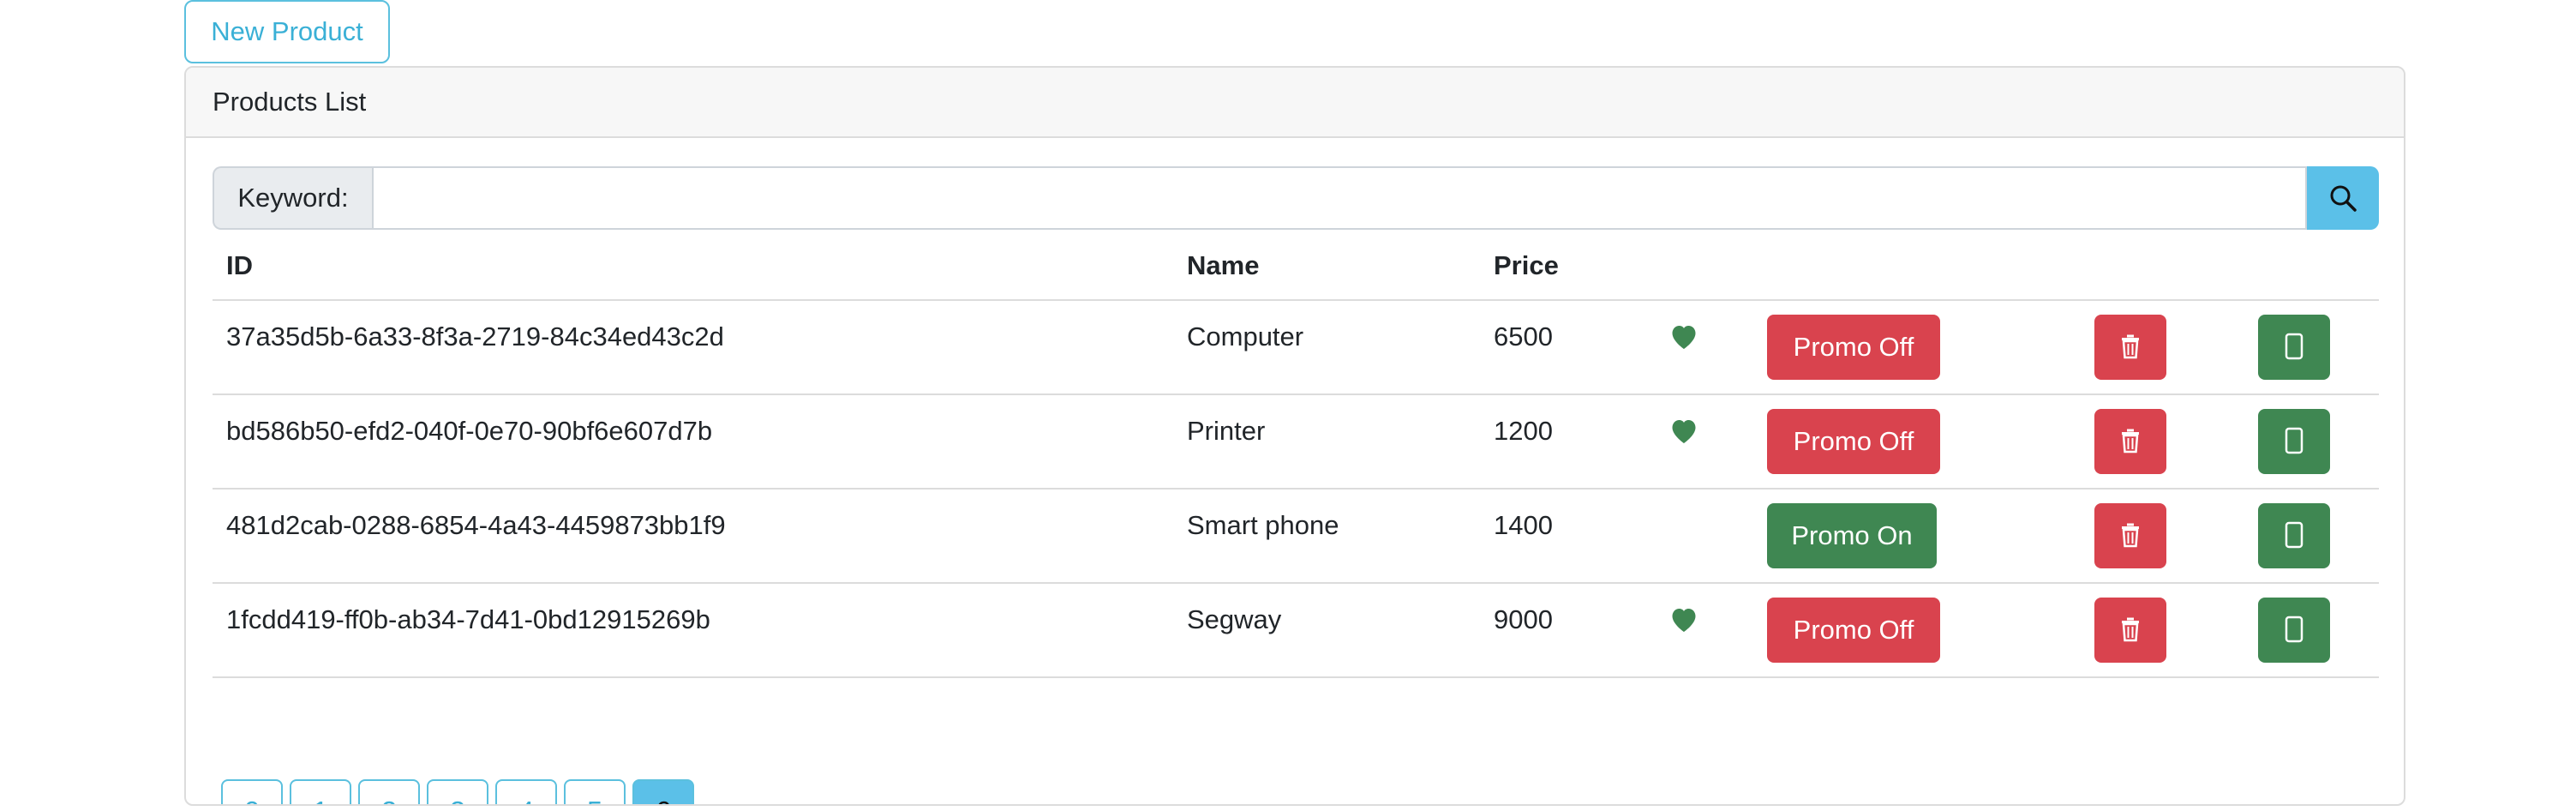  Describe the element at coordinates (475, 336) in the screenshot. I see `cell-id: 37a35d5b-6a33-8f3a-2719-84c34ed43c2d` at that location.